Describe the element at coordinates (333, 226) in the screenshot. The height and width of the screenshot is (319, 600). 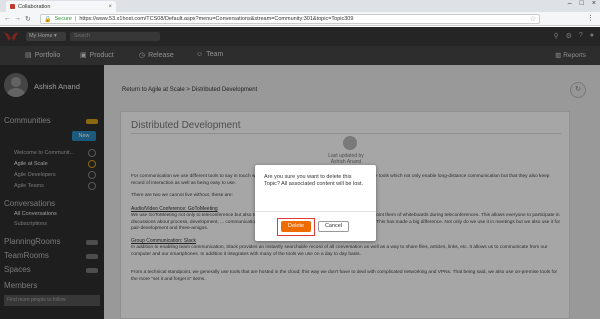
I see `cancel-button: Cancel` at that location.